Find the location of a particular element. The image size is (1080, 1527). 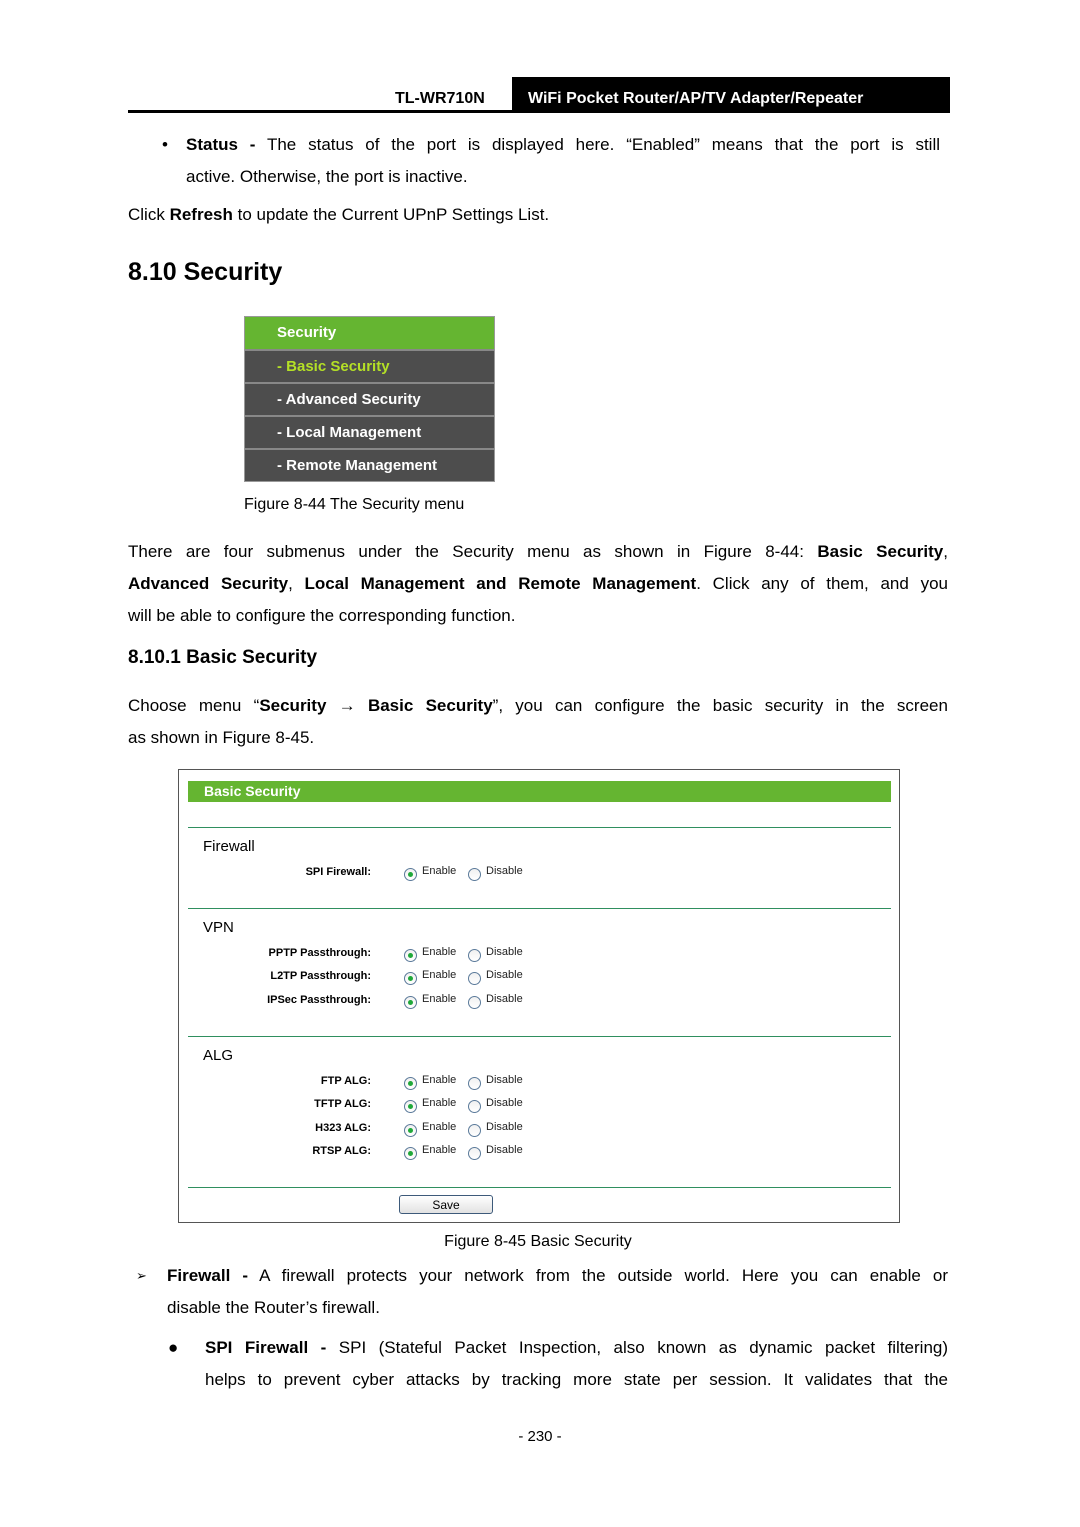

row-ipsec-passthrough: IPSec Passthrough: Enable Disable is located at coordinates (539, 1002).